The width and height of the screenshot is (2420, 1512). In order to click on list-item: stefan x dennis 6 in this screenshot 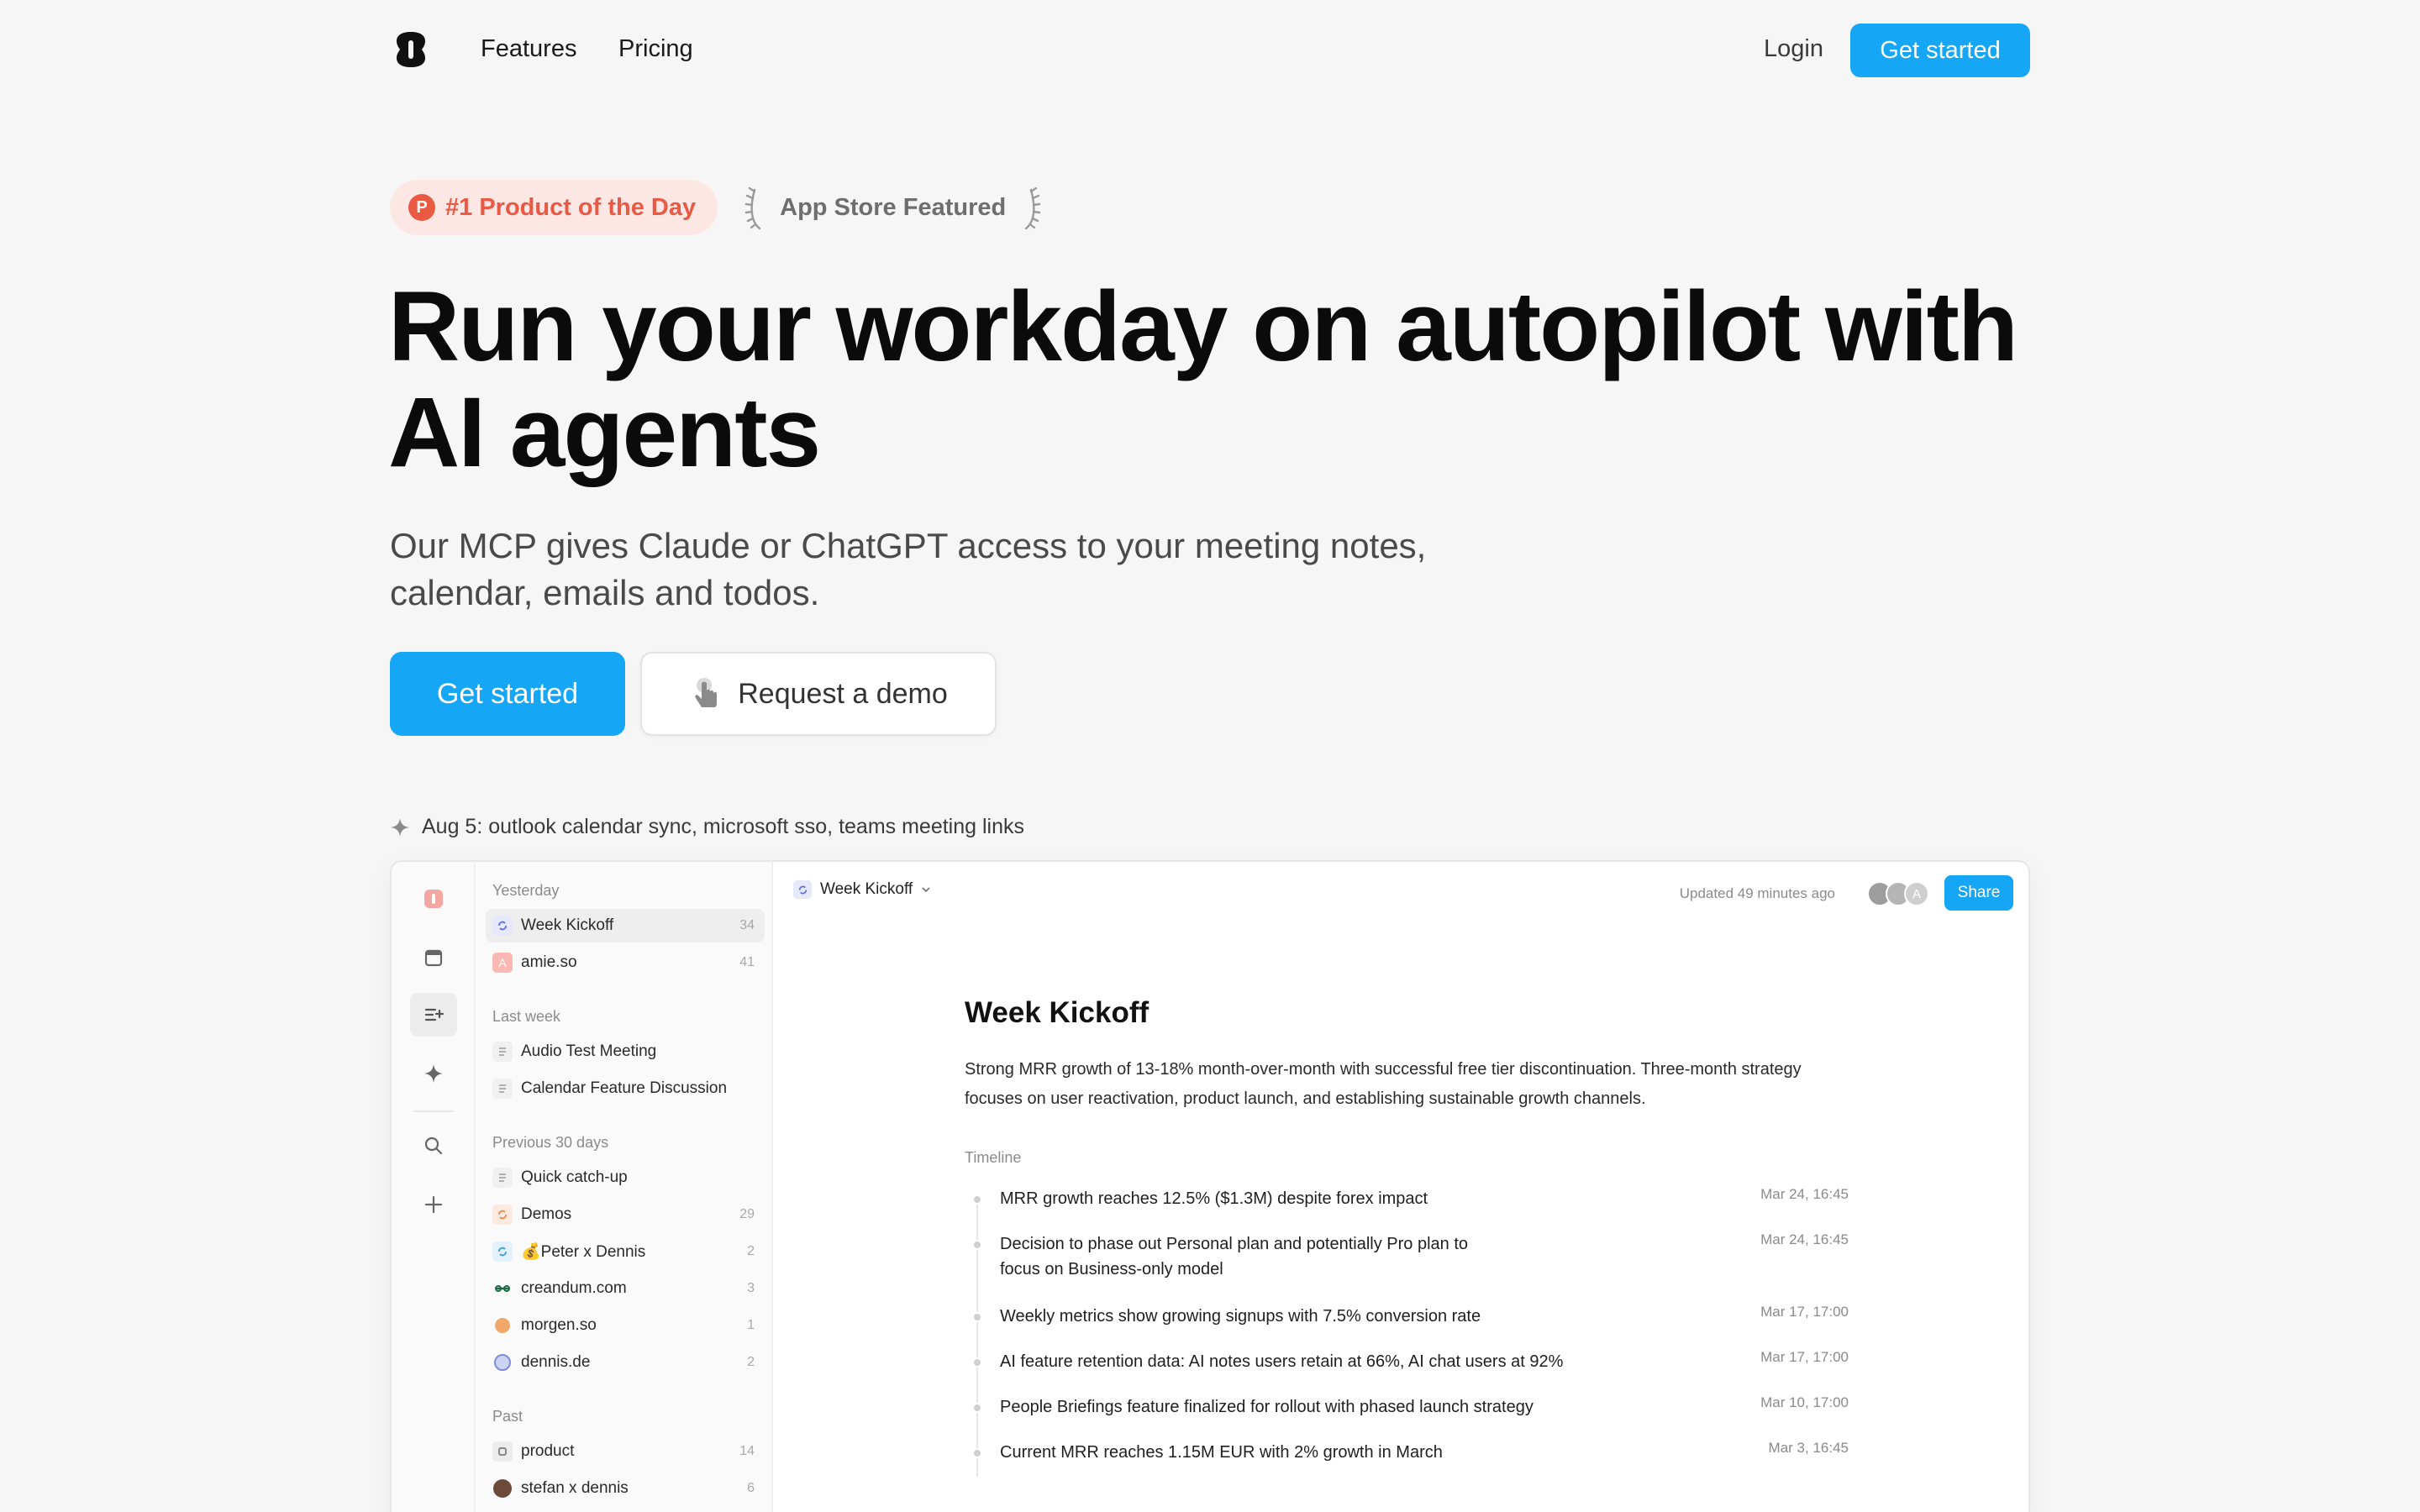, I will do `click(626, 1488)`.